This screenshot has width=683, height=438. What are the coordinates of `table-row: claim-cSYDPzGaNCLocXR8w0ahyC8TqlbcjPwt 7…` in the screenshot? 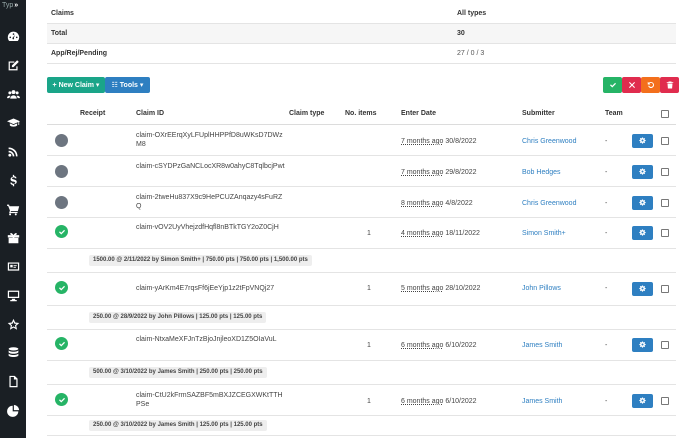 It's located at (361, 171).